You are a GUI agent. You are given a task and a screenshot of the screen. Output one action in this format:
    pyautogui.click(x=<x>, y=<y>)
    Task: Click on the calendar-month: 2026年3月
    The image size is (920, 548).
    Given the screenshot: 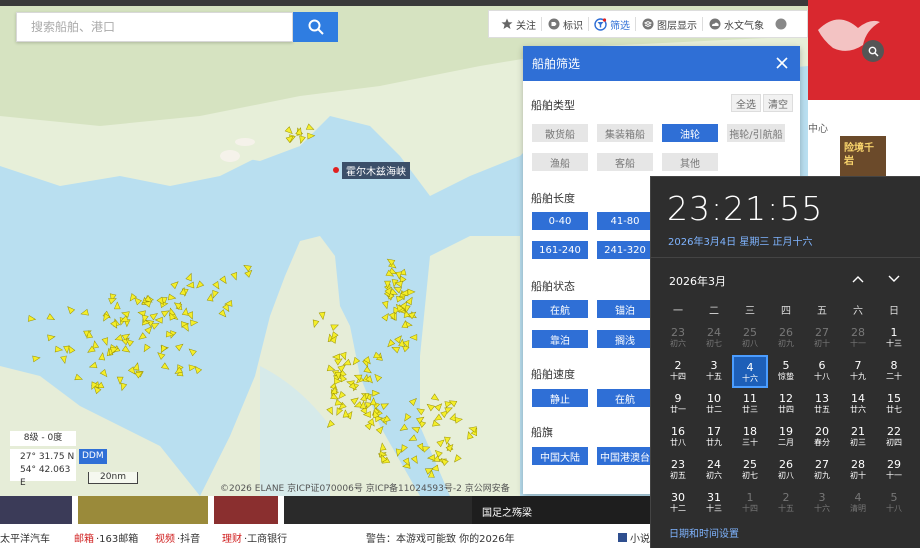 What is the action you would take?
    pyautogui.click(x=697, y=281)
    